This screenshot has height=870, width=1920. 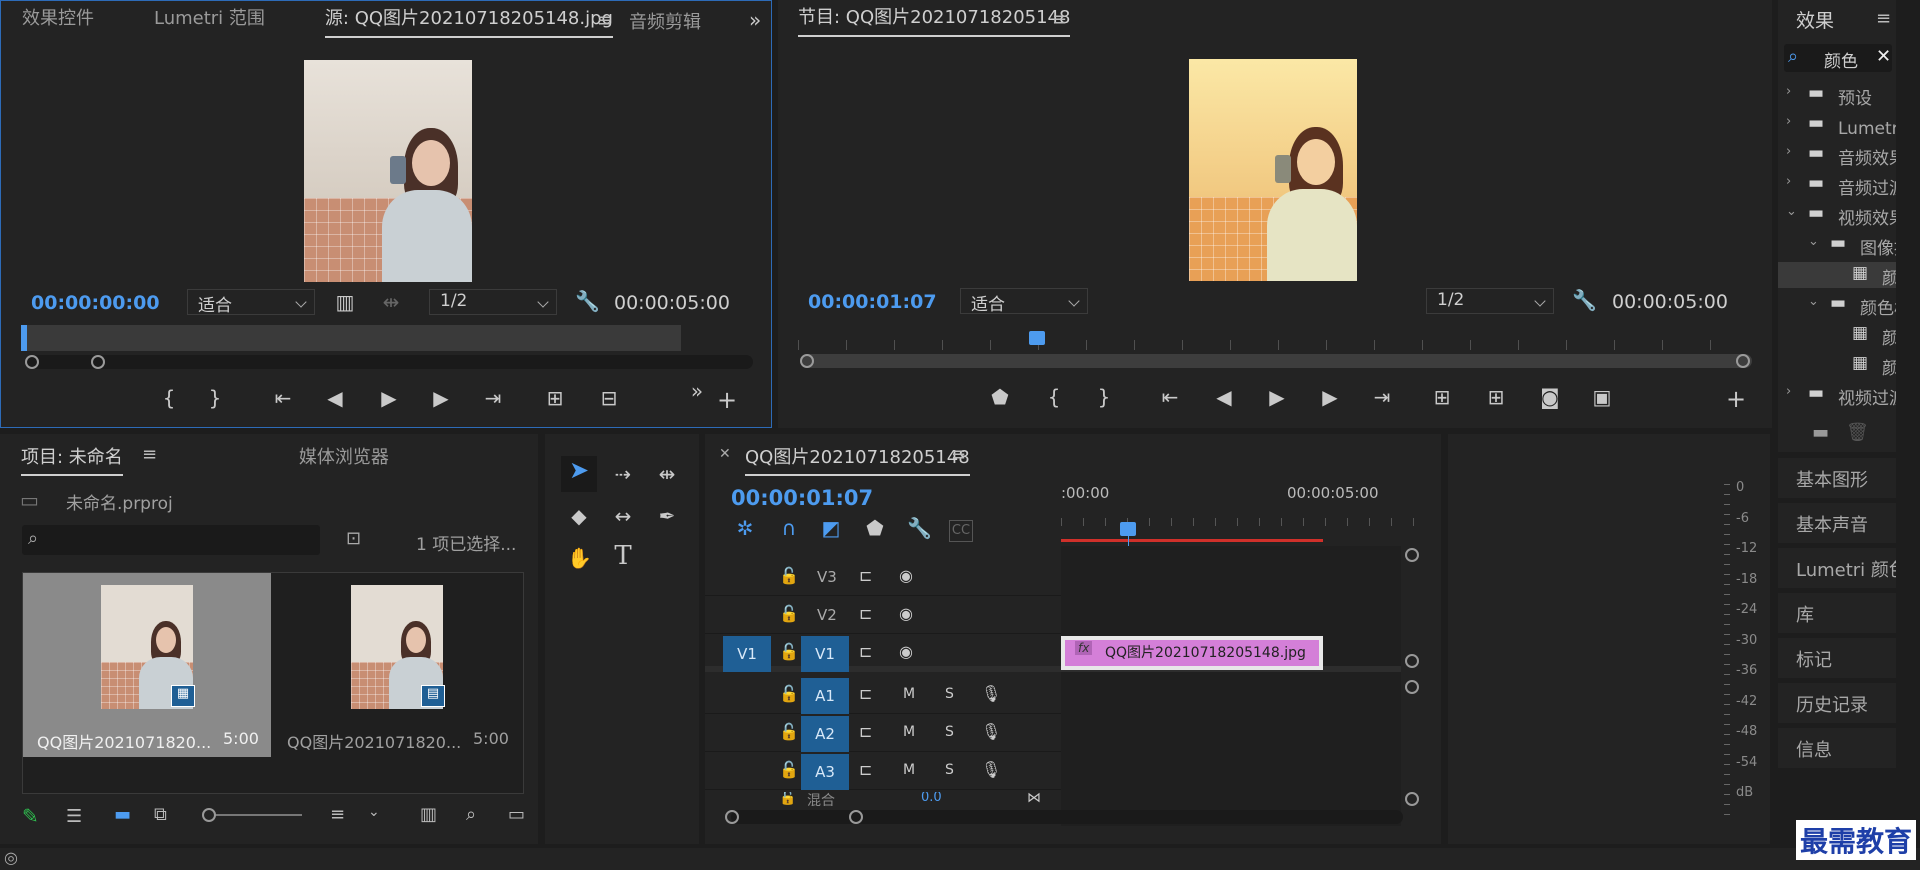 I want to click on effects-tree-item: ⌄ ▬ 图像控制, so click(x=1837, y=245).